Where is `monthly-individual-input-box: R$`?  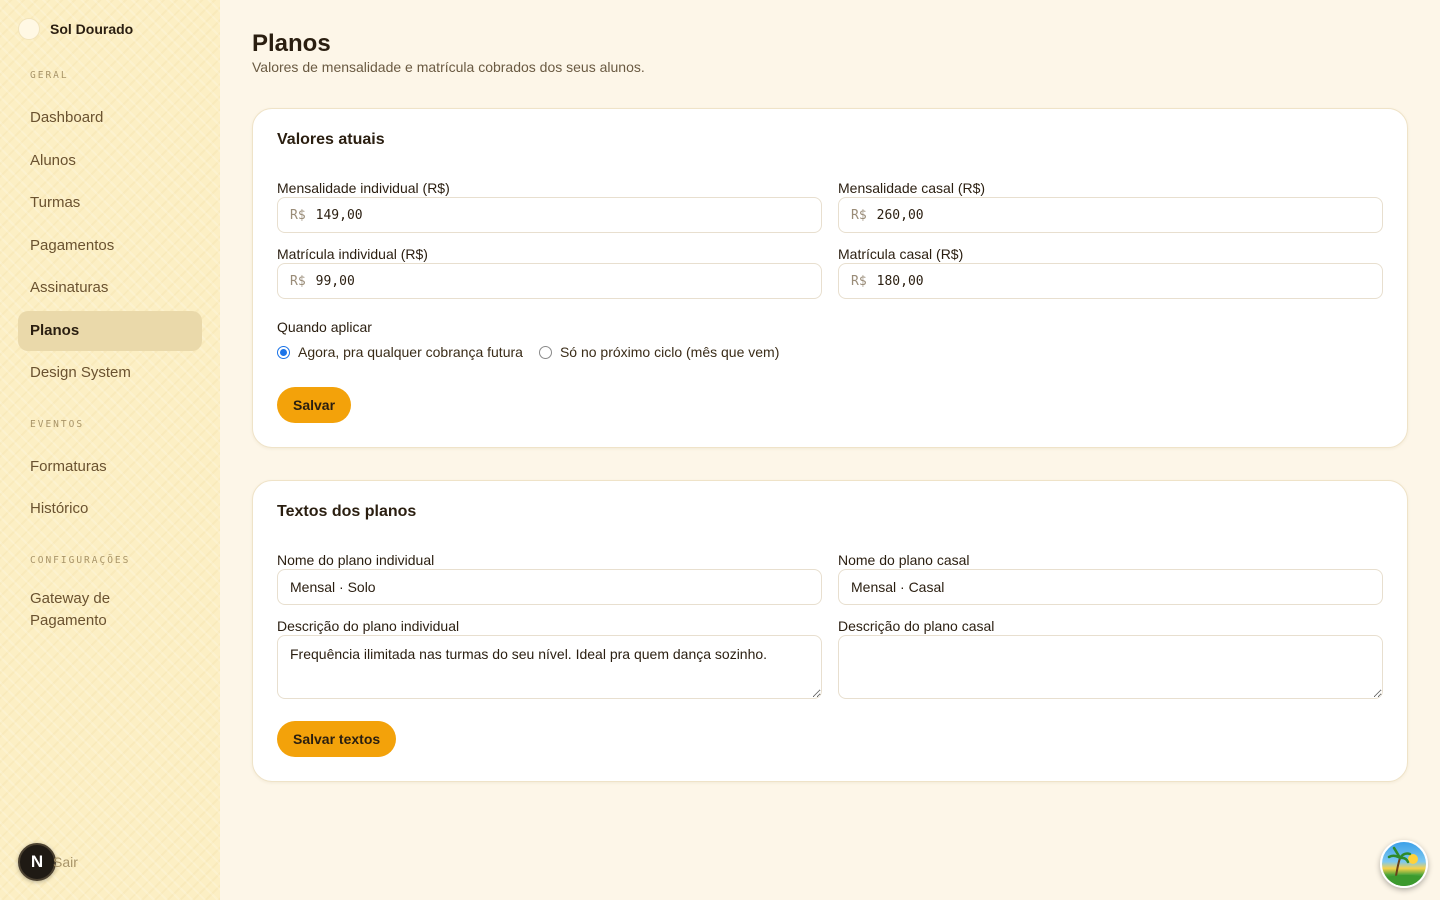
monthly-individual-input-box: R$ is located at coordinates (549, 215).